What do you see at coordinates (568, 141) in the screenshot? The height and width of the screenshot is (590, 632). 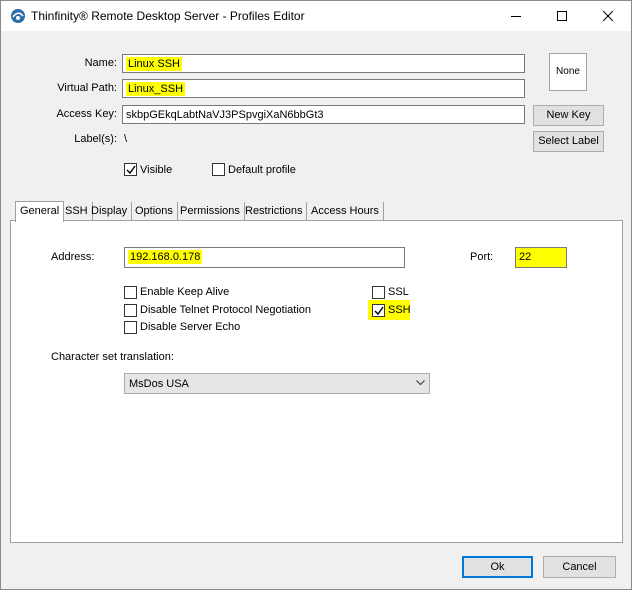 I see `select-label-button: Select Label` at bounding box center [568, 141].